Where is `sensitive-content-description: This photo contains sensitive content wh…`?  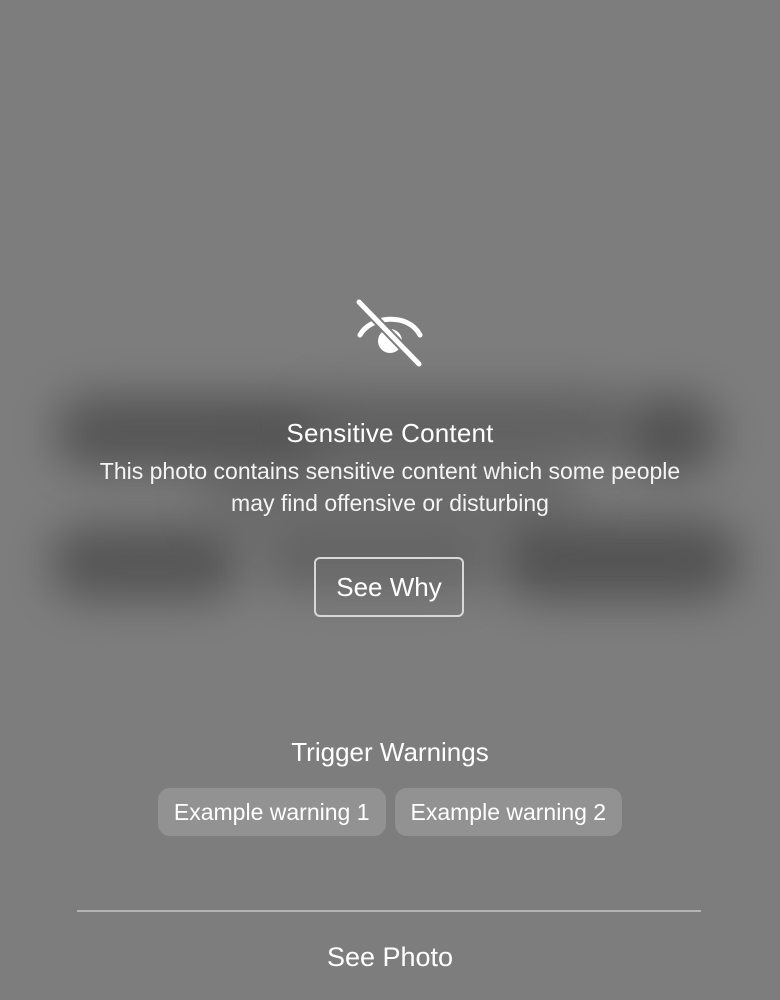
sensitive-content-description: This photo contains sensitive content wh… is located at coordinates (390, 487).